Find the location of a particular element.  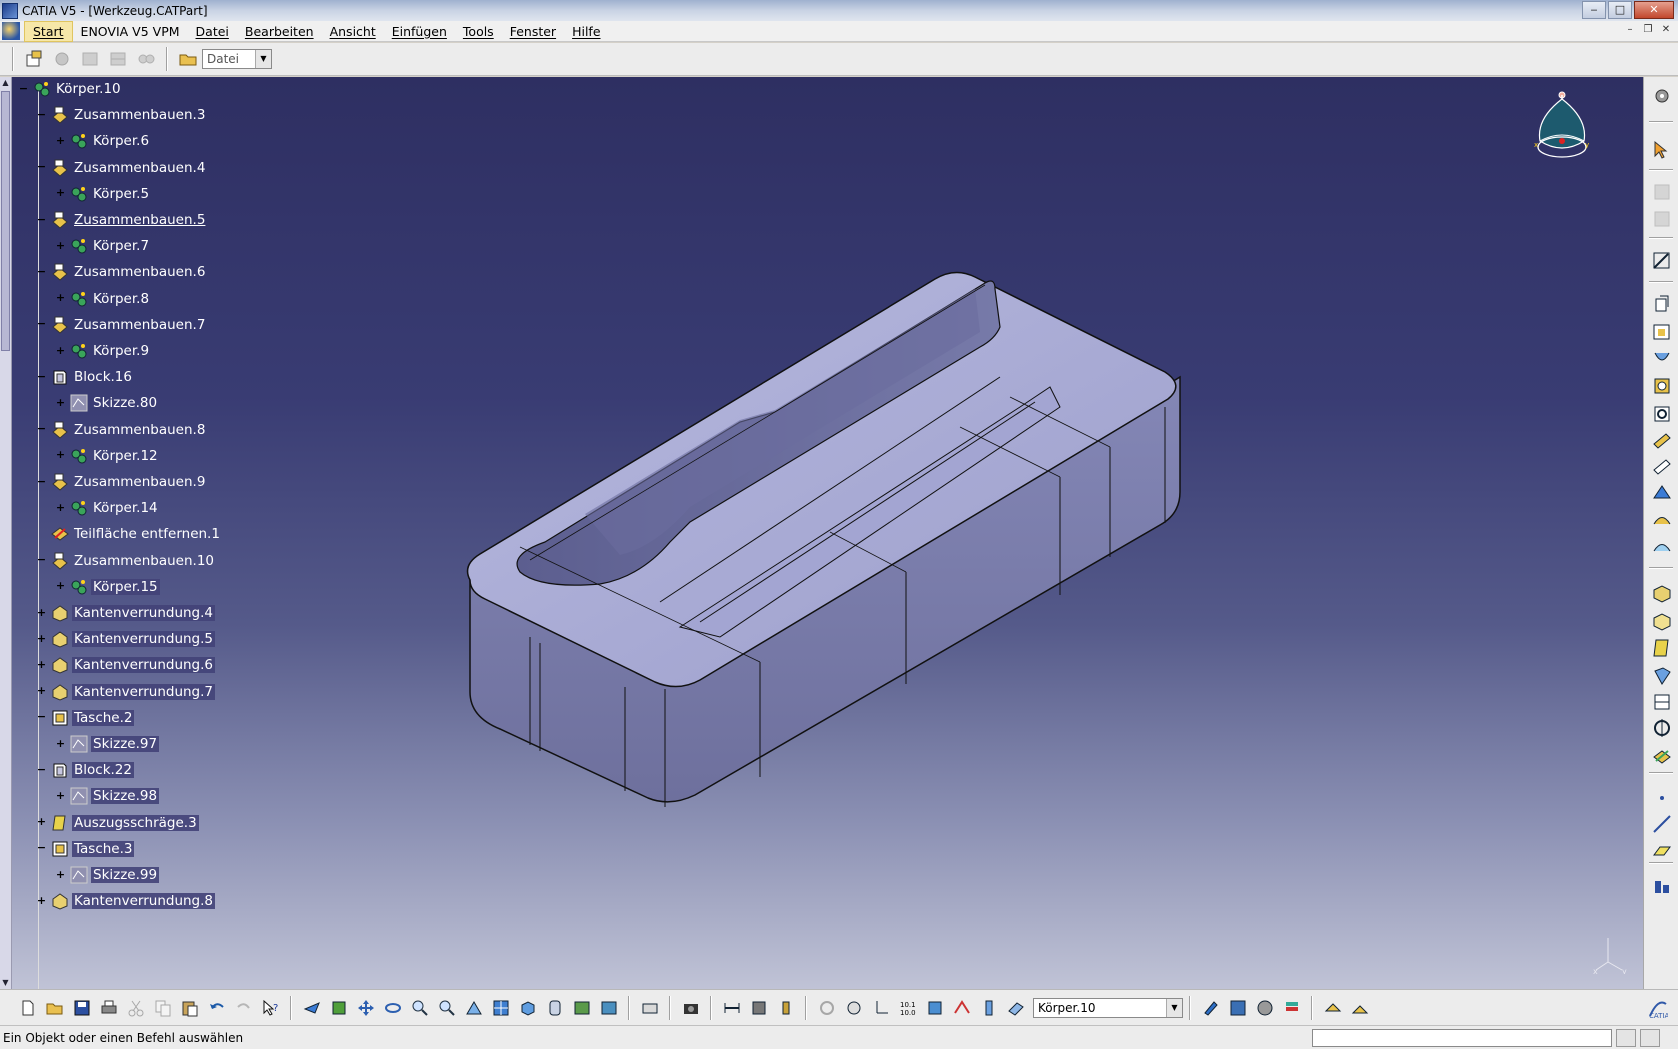

document-close-button: ✕ is located at coordinates (1666, 31).